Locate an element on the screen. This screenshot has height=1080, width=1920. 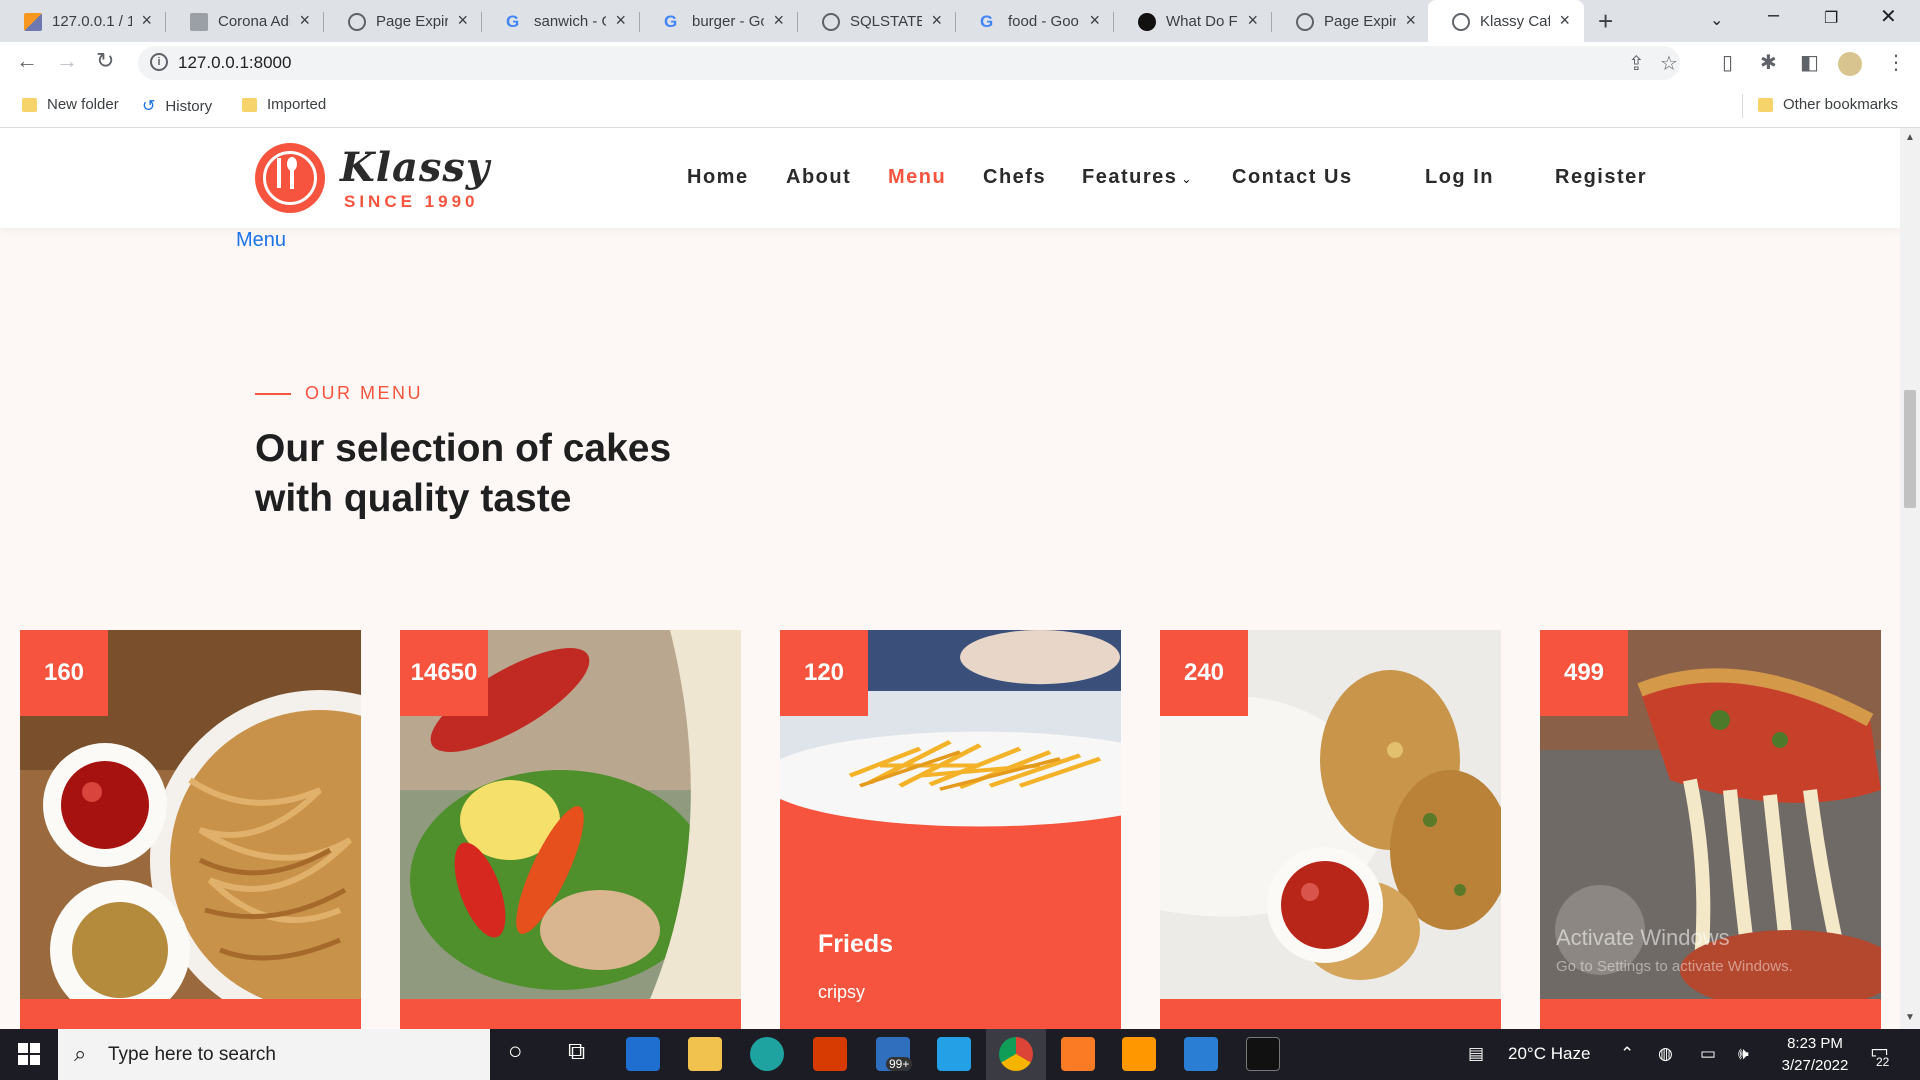
scroll-up-arrow-icon: ▲ is located at coordinates (1910, 137).